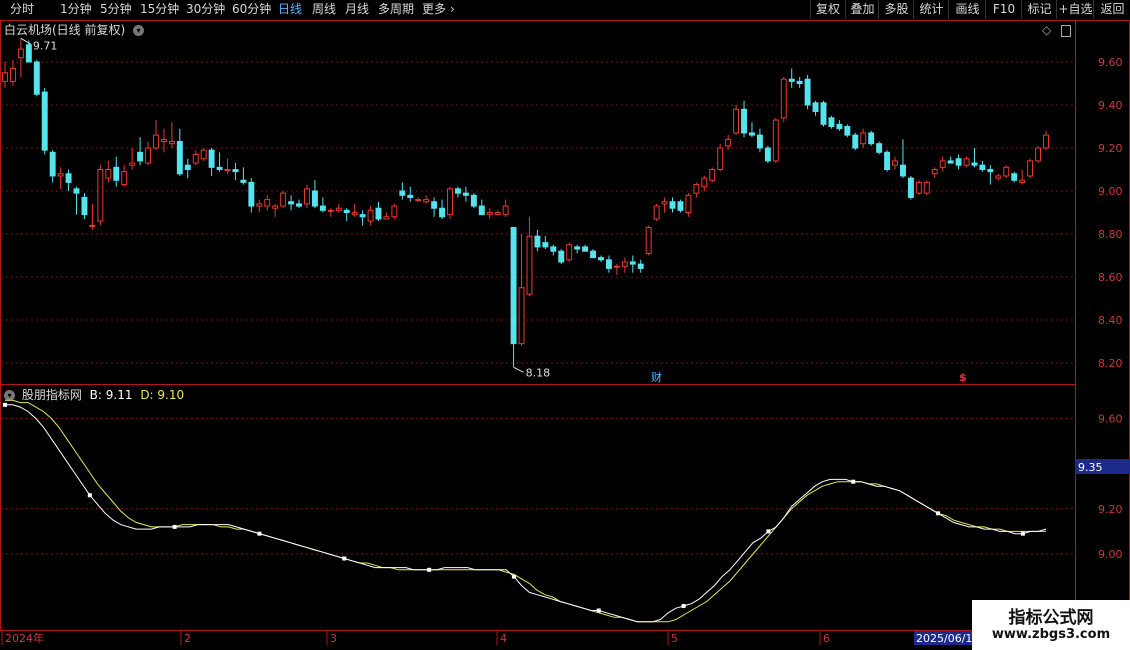 This screenshot has width=1130, height=650. What do you see at coordinates (656, 377) in the screenshot?
I see `event-finance-marker: 财` at bounding box center [656, 377].